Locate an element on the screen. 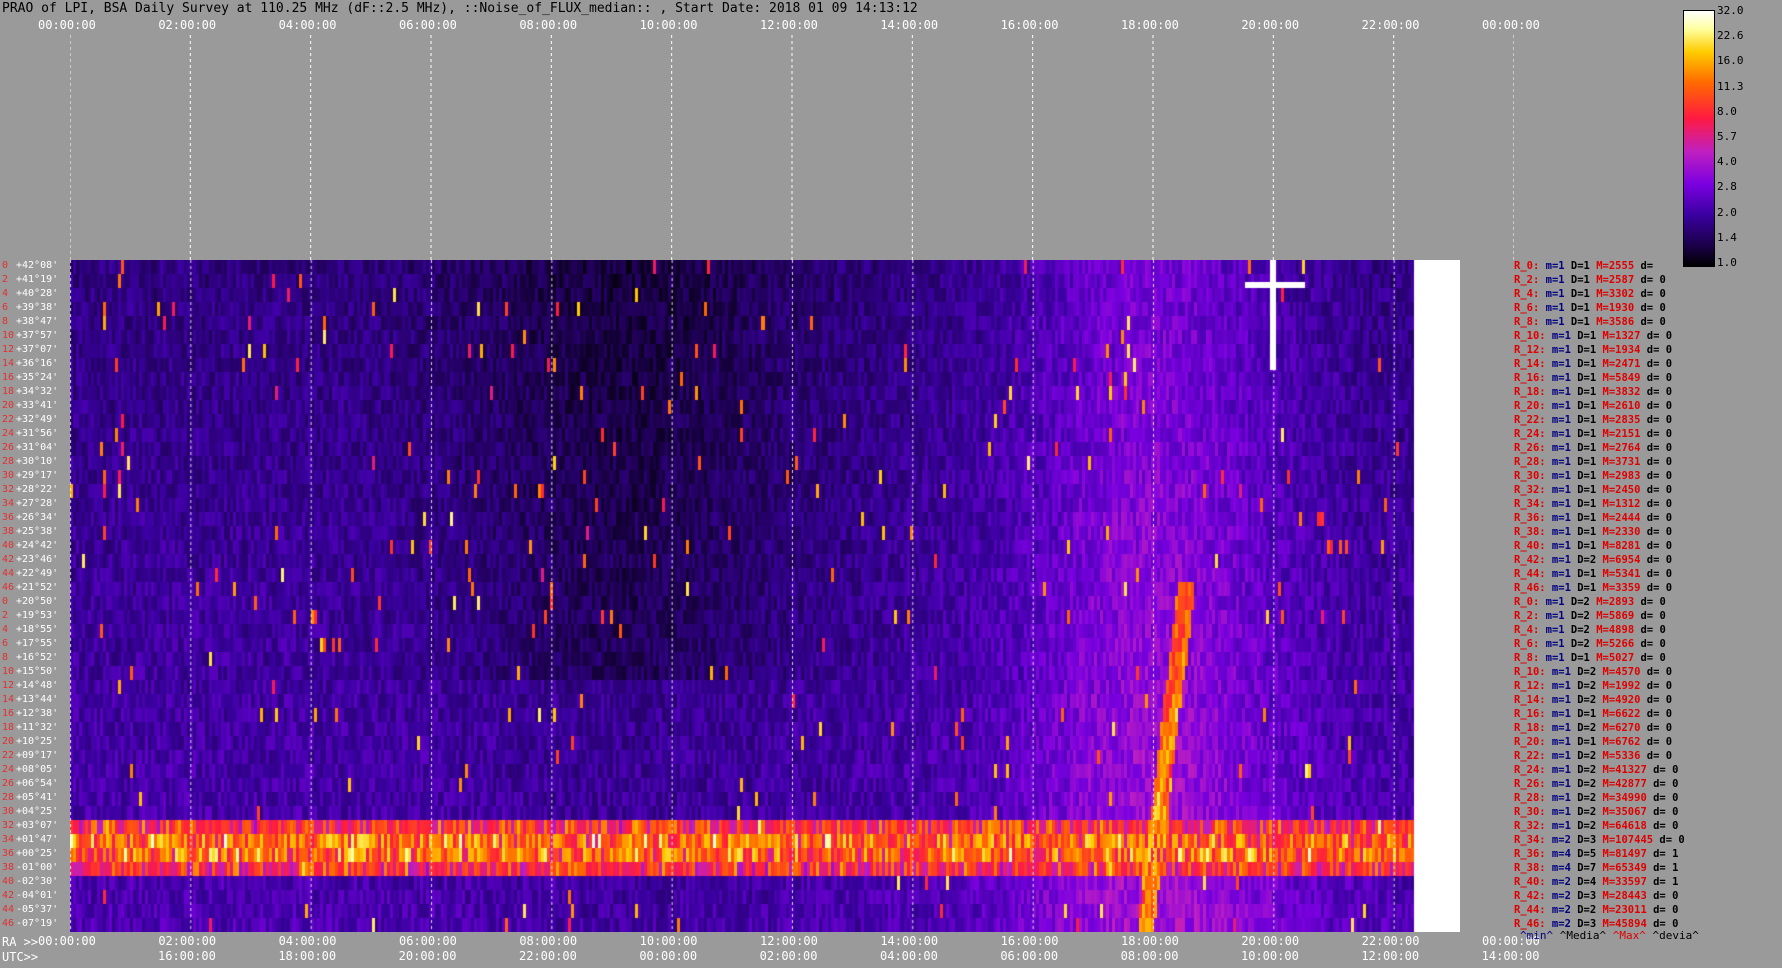 This screenshot has width=1782, height=968. utc-tick-label: 20:00:00 is located at coordinates (427, 956).